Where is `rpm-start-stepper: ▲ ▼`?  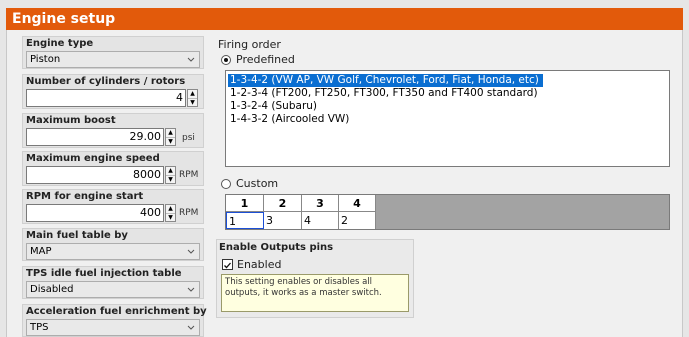
rpm-start-stepper: ▲ ▼ is located at coordinates (170, 213).